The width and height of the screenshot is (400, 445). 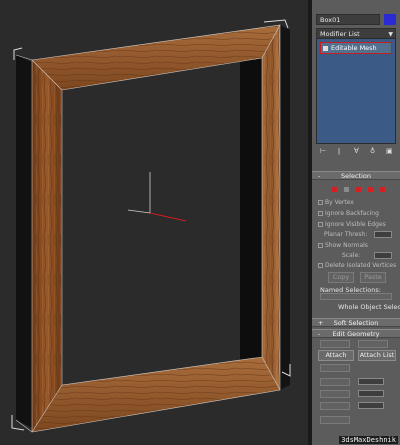 What do you see at coordinates (390, 19) in the screenshot?
I see `object-color-swatch` at bounding box center [390, 19].